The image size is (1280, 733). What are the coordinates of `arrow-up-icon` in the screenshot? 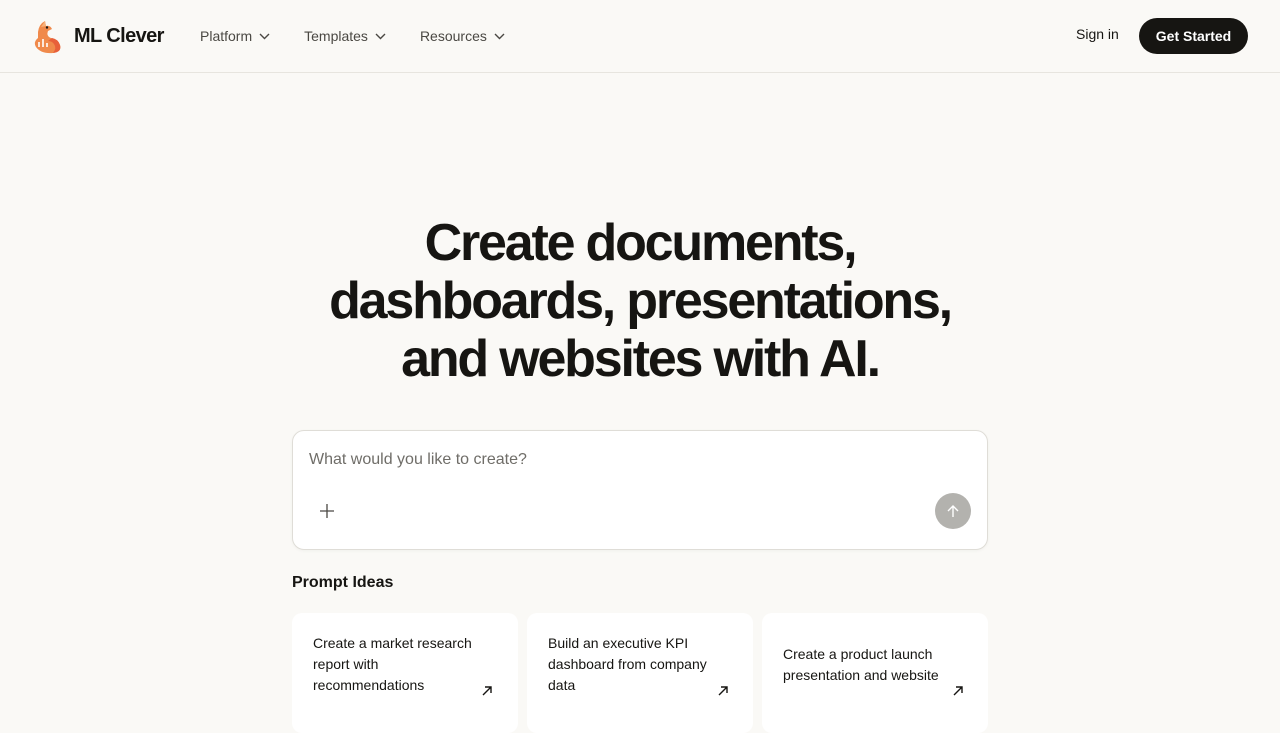 It's located at (953, 511).